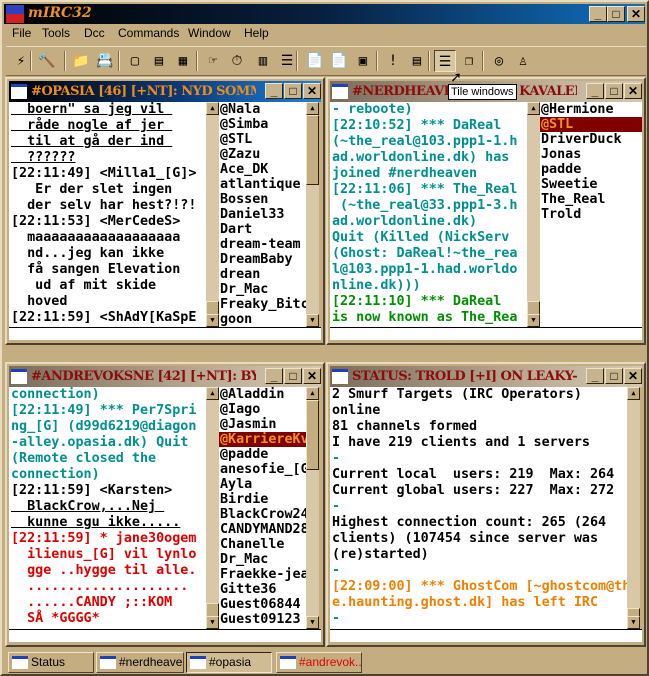  Describe the element at coordinates (263, 619) in the screenshot. I see `nick-item: Guest09123` at that location.